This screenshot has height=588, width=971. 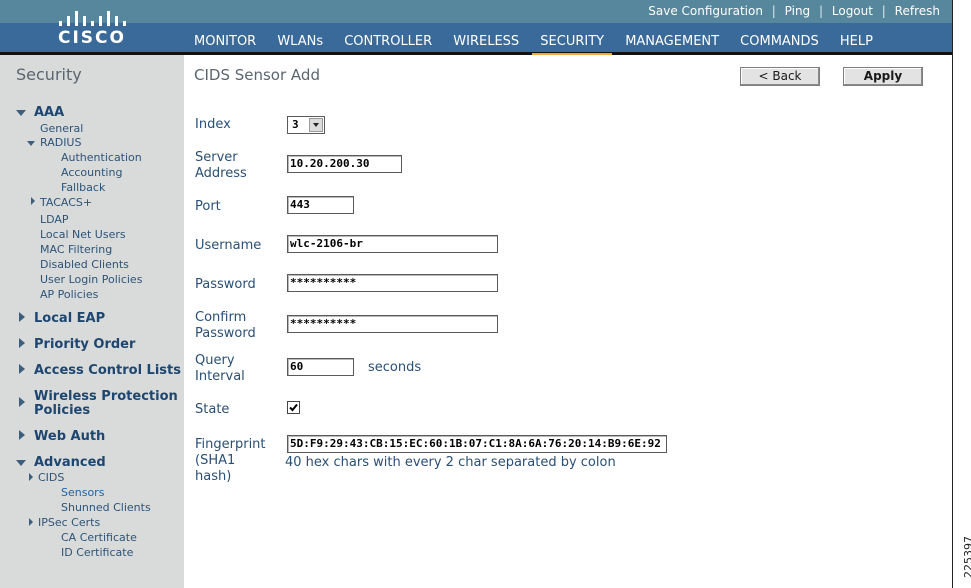 What do you see at coordinates (107, 370) in the screenshot?
I see `sidebar-item-access-control-lists: Access Control Lists` at bounding box center [107, 370].